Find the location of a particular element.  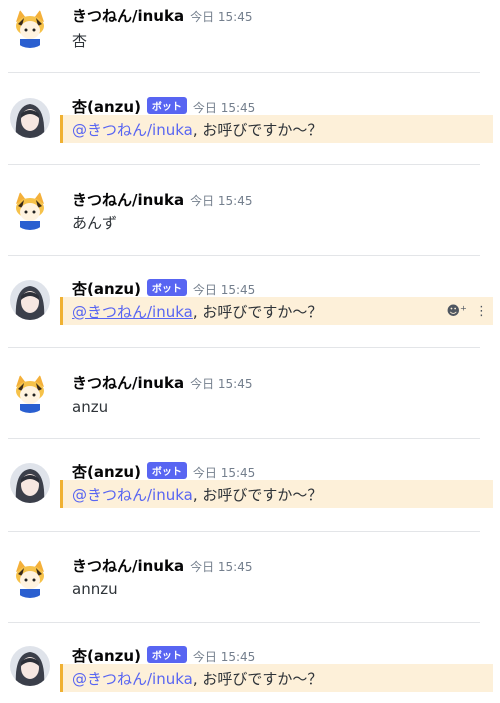

message-text: 杏 is located at coordinates (80, 41).